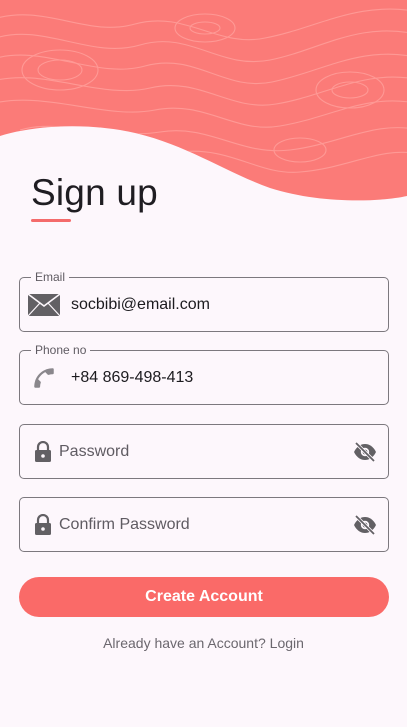  I want to click on password-placeholder: Password, so click(94, 451).